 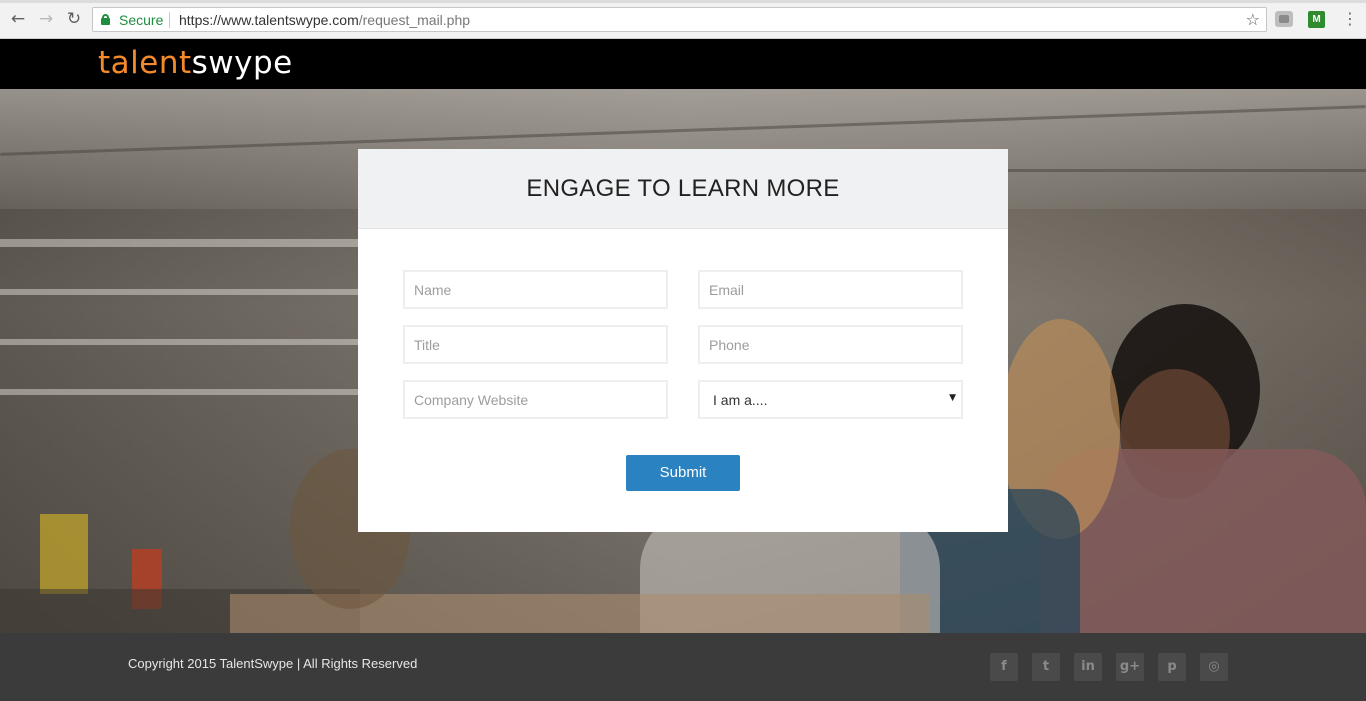 What do you see at coordinates (1088, 667) in the screenshot?
I see `linkedin-icon: in` at bounding box center [1088, 667].